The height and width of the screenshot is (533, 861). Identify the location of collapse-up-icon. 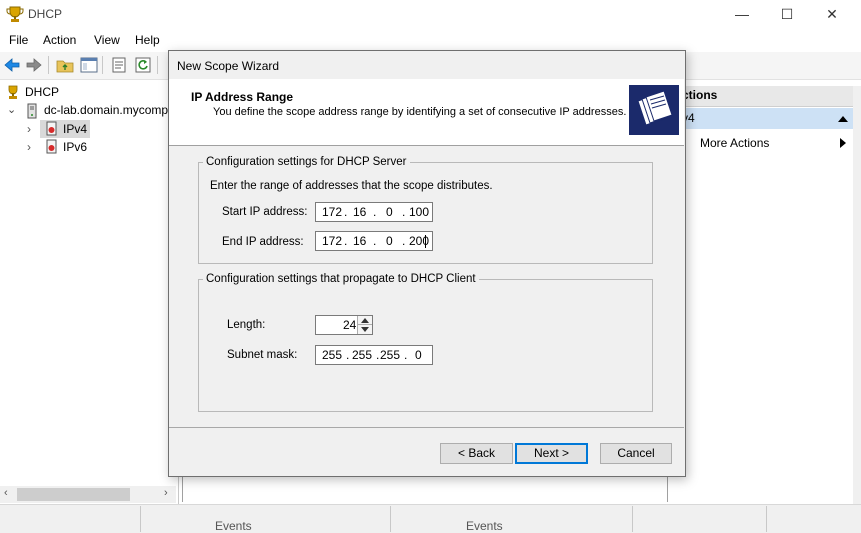
(843, 118).